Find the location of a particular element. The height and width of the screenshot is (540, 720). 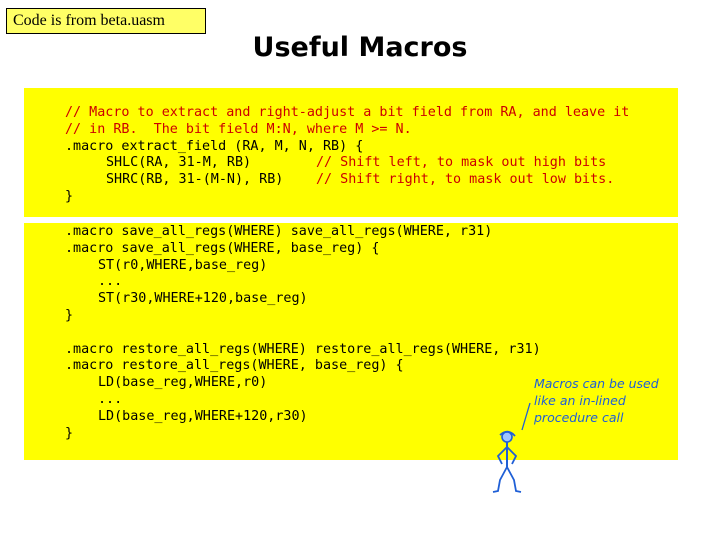

code-statement: ST(r0,WHERE,base_reg) is located at coordinates (183, 265).